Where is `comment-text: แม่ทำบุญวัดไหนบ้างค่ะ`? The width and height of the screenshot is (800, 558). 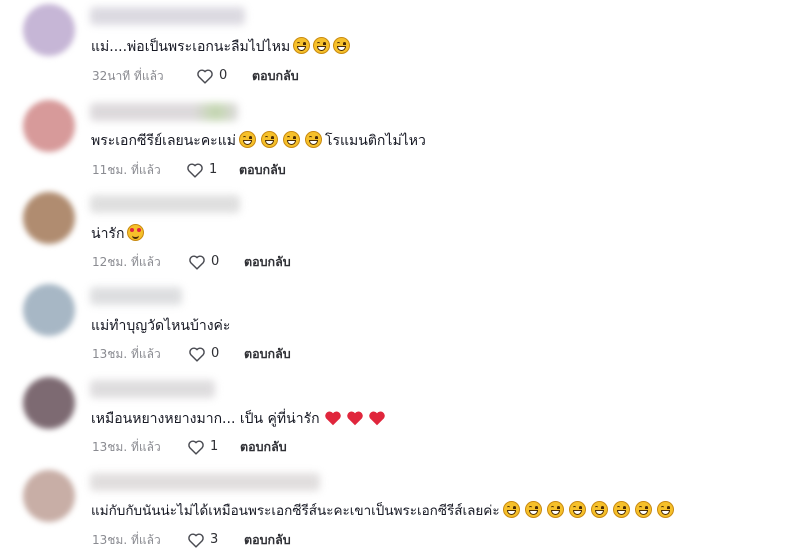 comment-text: แม่ทำบุญวัดไหนบ้างค่ะ is located at coordinates (160, 326).